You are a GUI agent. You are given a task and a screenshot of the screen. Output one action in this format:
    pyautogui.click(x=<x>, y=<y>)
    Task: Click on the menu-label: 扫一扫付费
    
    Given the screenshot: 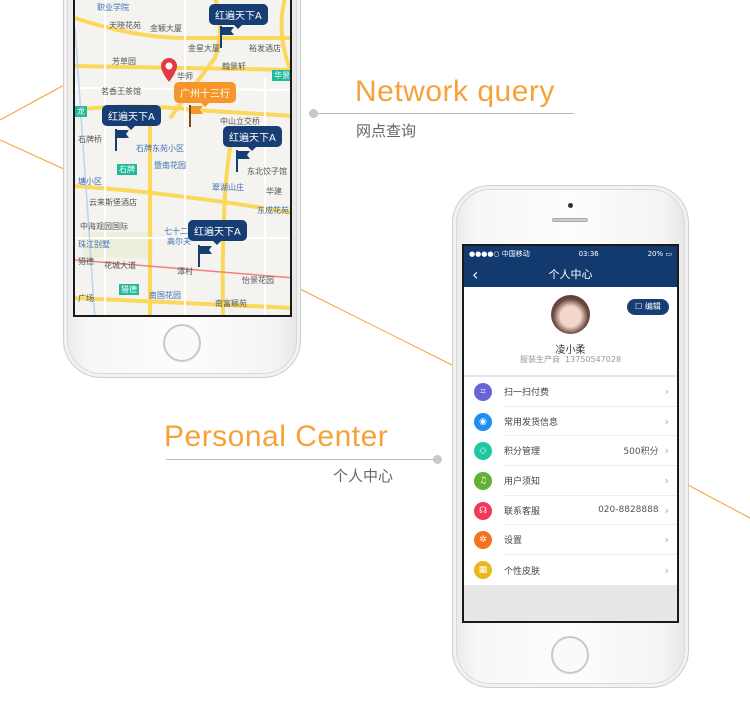 What is the action you would take?
    pyautogui.click(x=527, y=392)
    